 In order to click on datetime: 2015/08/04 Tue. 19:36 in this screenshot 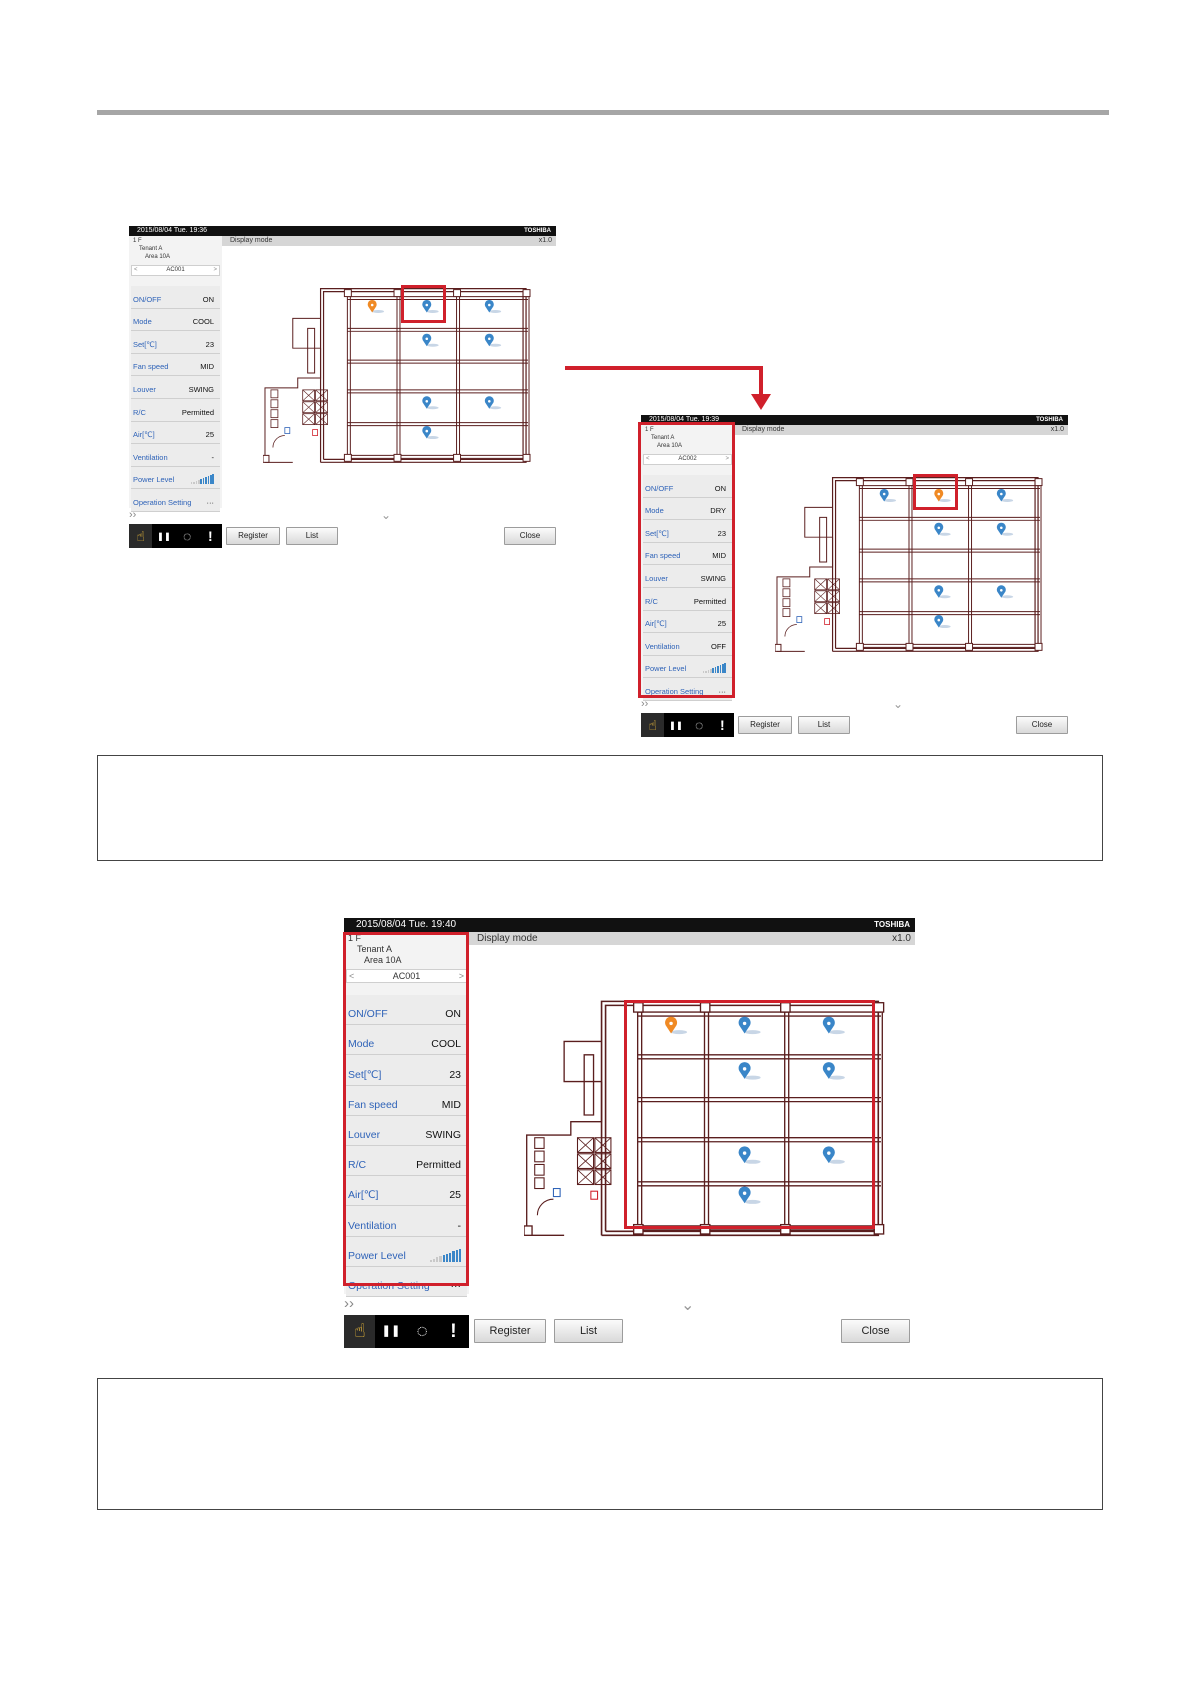, I will do `click(172, 230)`.